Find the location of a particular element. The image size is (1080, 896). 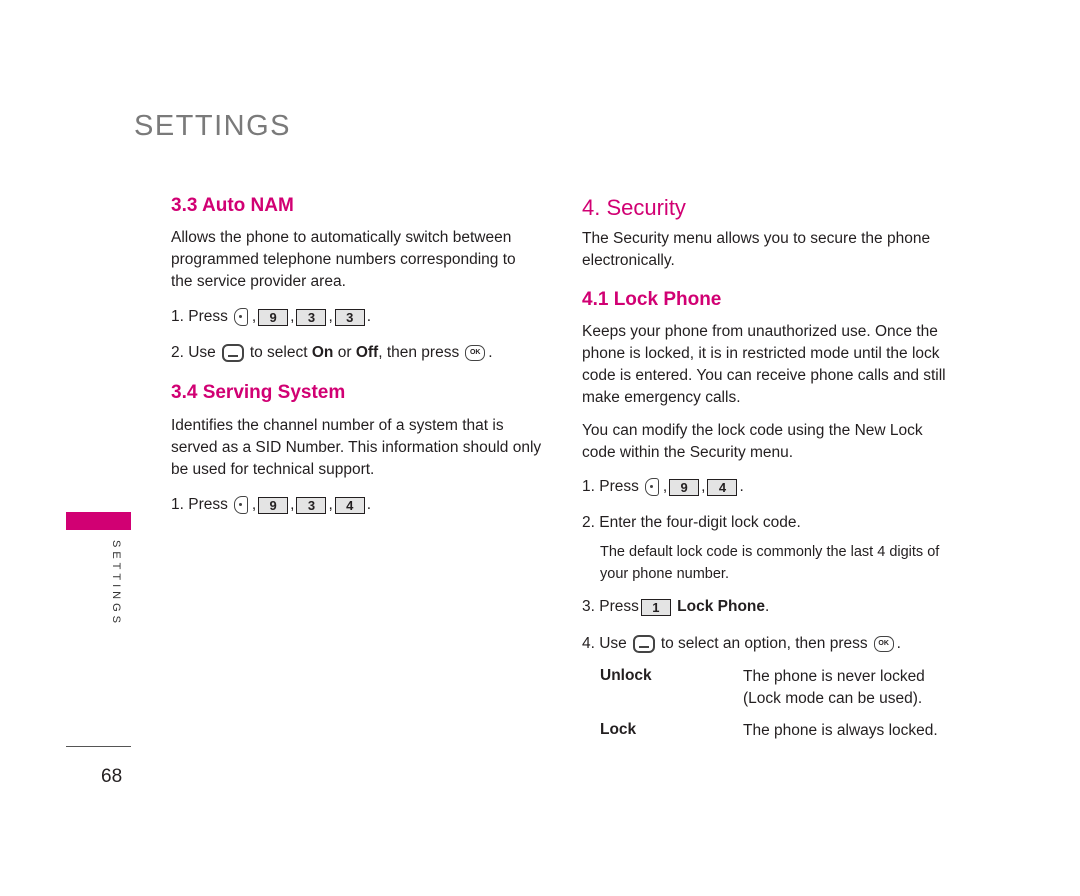

step-prefix: 2. Use is located at coordinates (193, 352).